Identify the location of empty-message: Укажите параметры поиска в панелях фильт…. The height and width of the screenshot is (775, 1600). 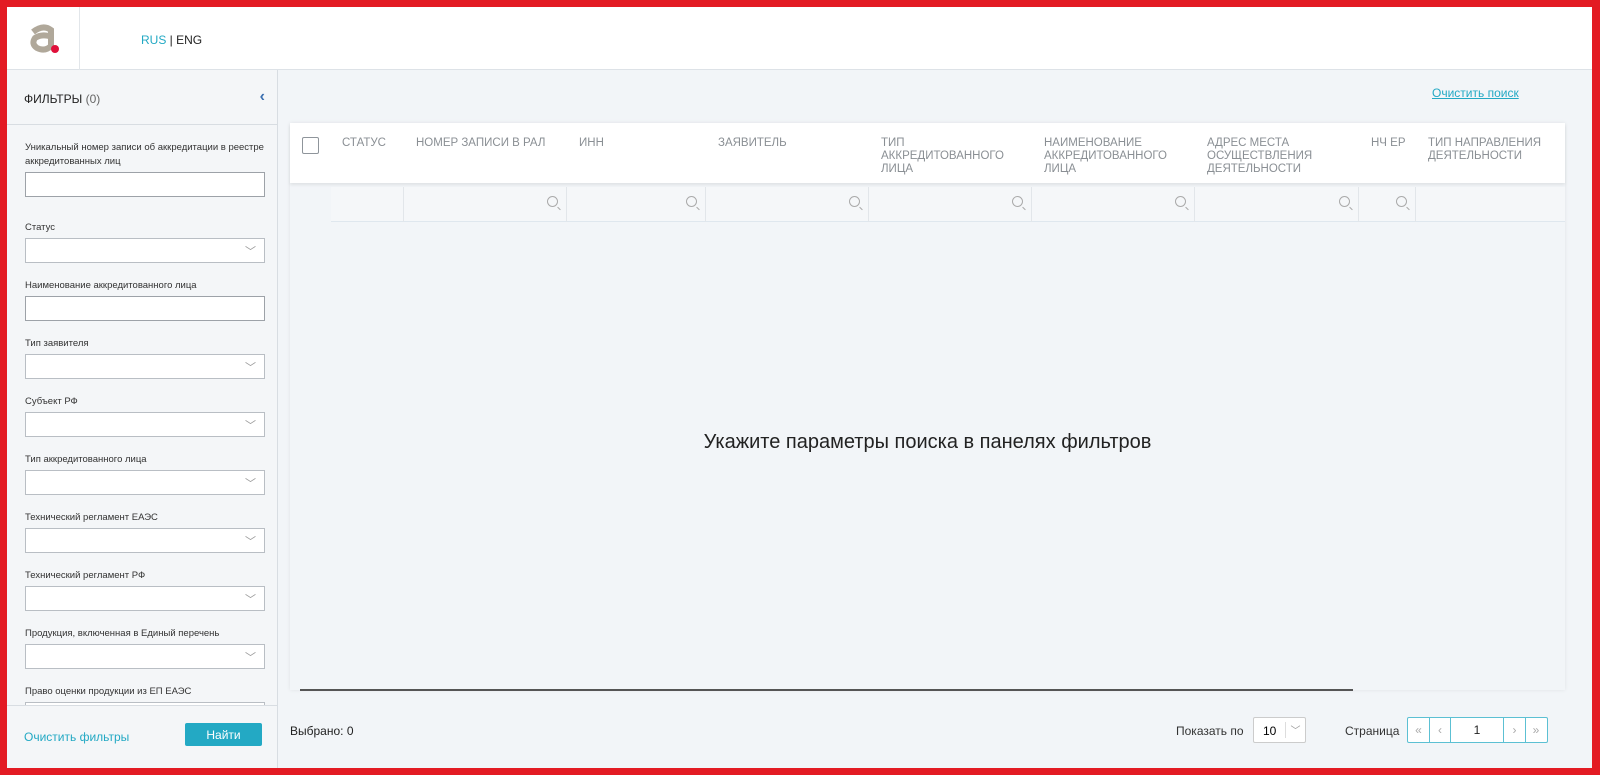
(927, 442).